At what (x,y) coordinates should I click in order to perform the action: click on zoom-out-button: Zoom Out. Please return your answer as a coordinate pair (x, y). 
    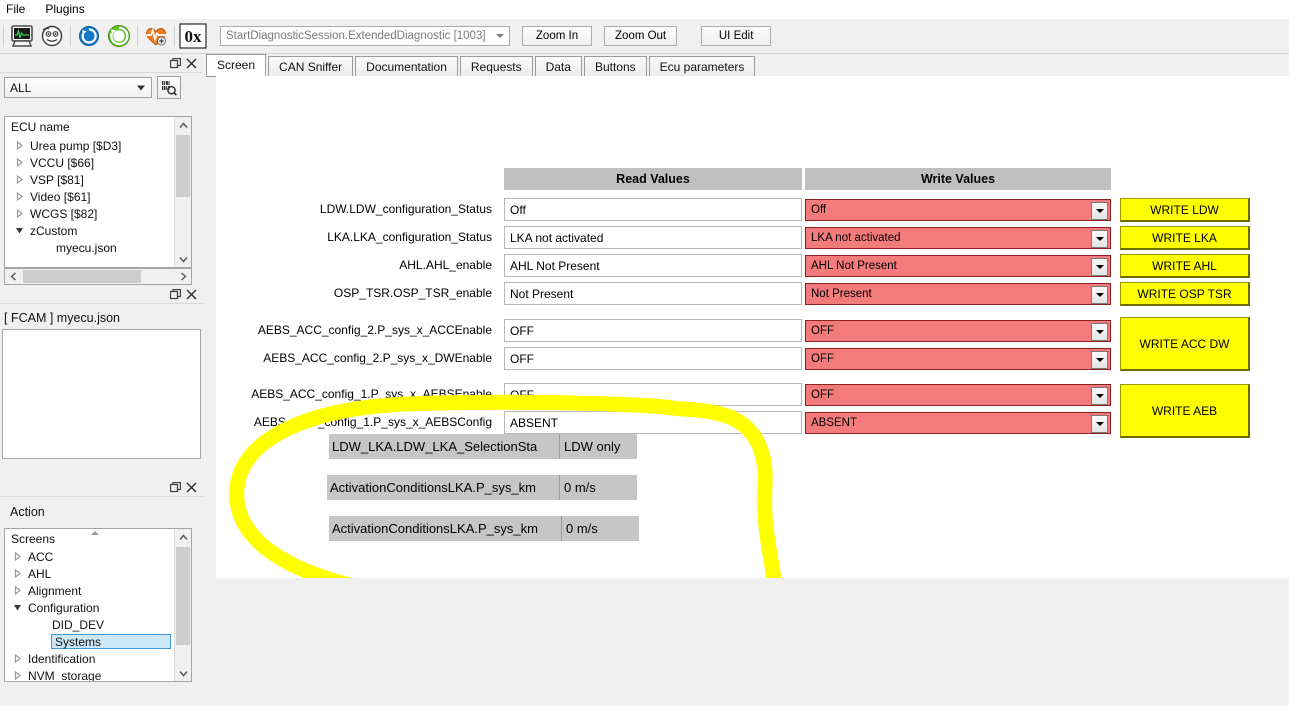
    Looking at the image, I should click on (641, 36).